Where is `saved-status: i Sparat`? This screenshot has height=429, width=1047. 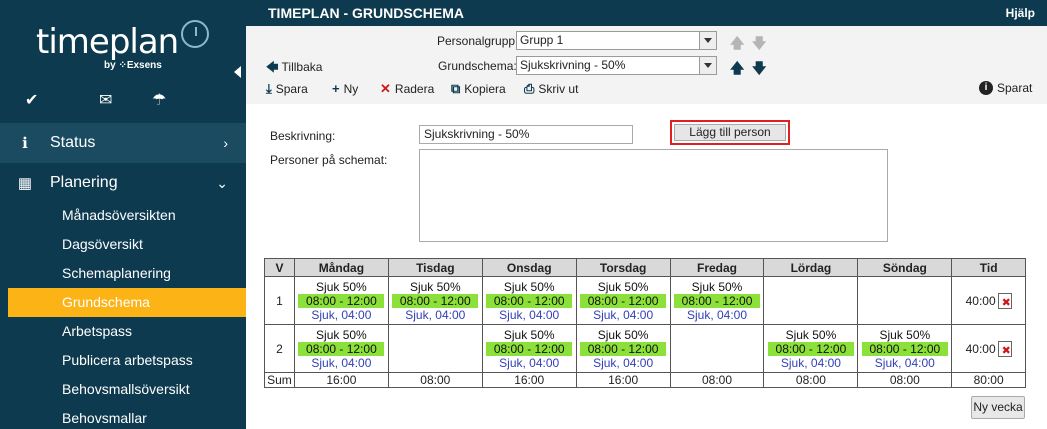
saved-status: i Sparat is located at coordinates (1005, 88).